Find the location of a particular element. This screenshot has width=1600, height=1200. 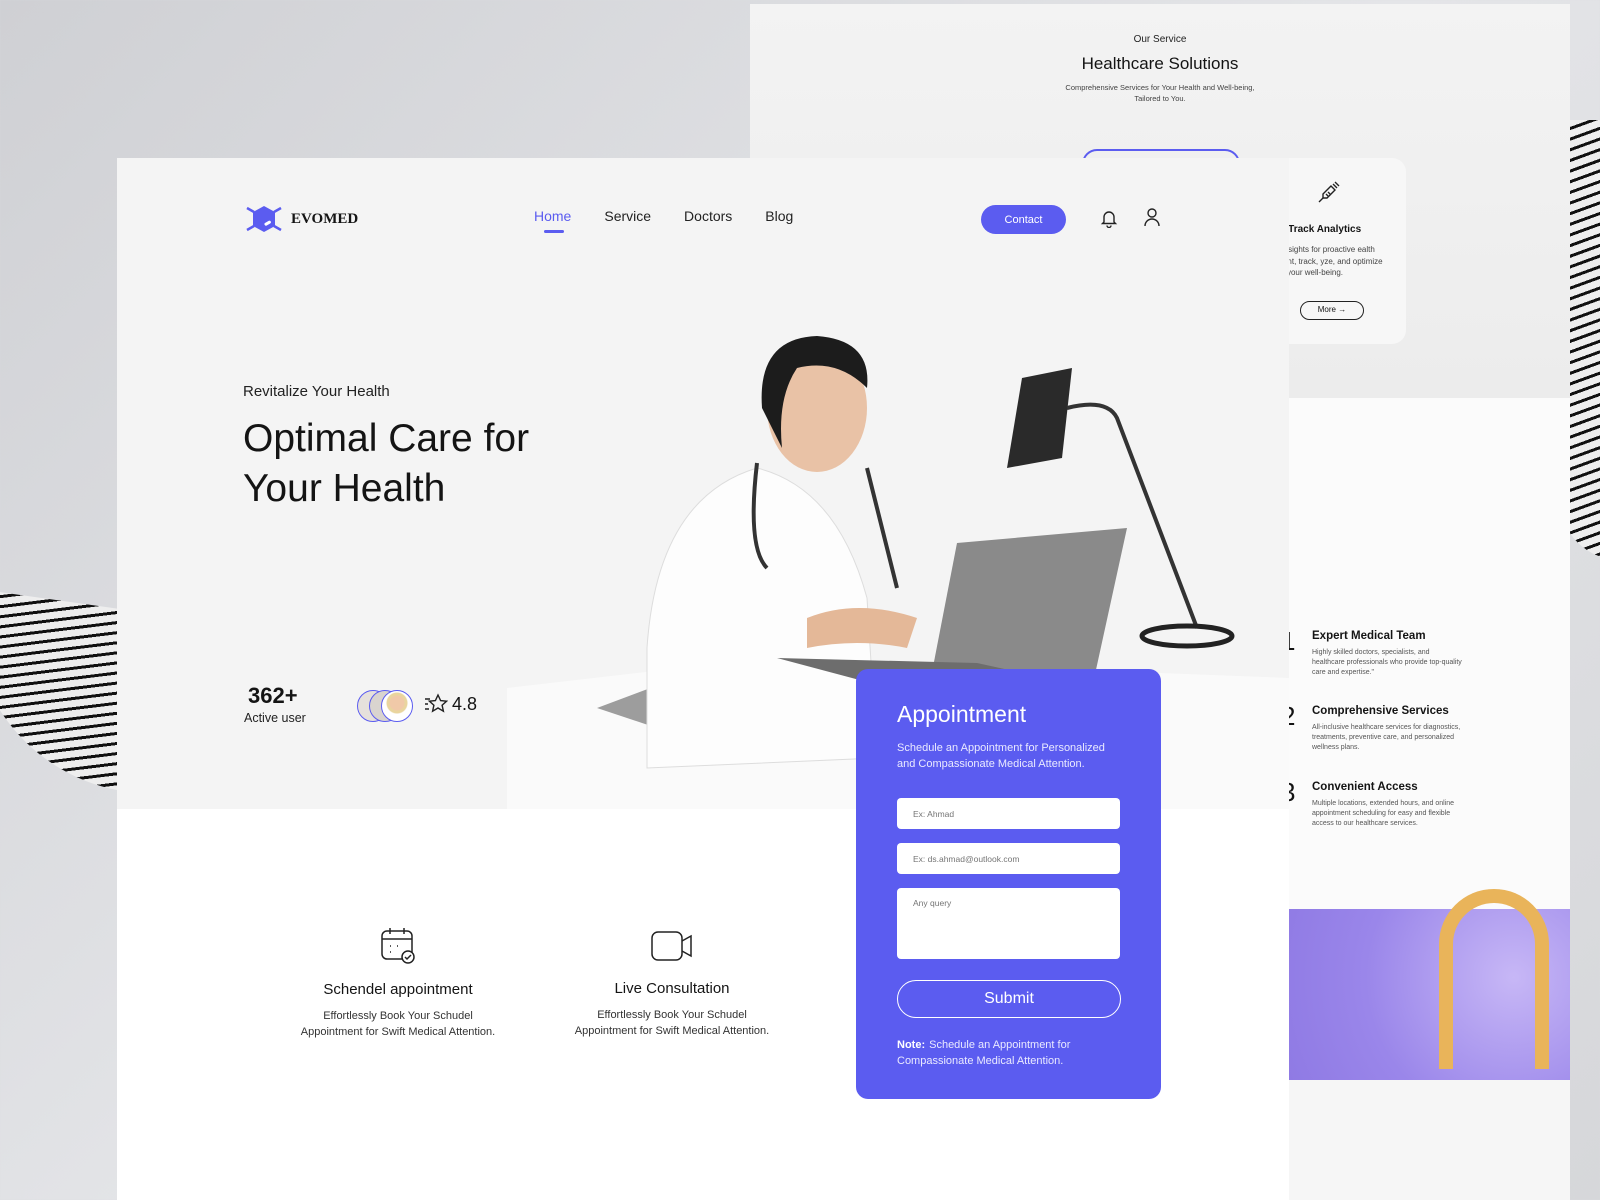

submit-button: Submit is located at coordinates (1009, 999).